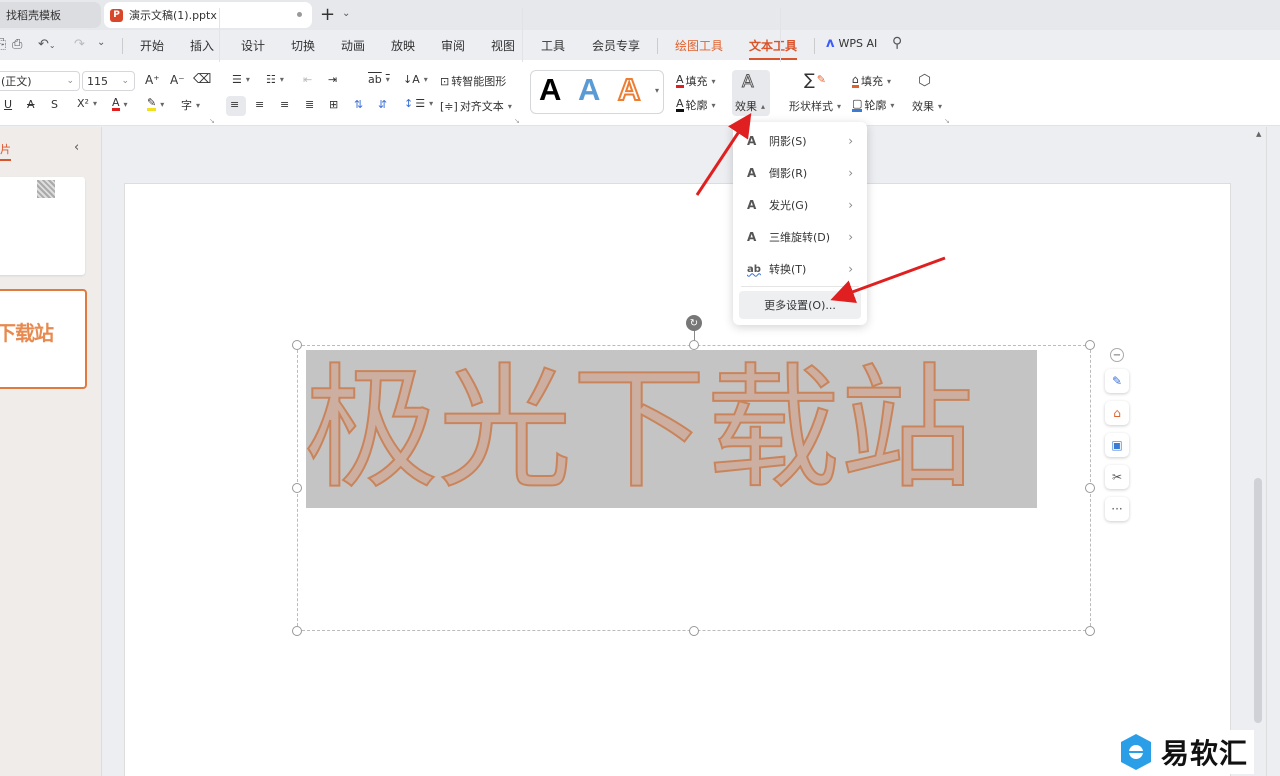 Image resolution: width=1280 pixels, height=776 pixels. I want to click on gallery-more-icon: ▾, so click(657, 90).